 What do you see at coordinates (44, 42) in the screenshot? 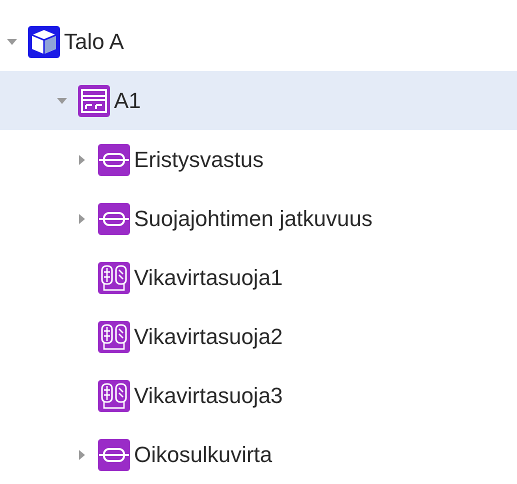
I see `cube-icon` at bounding box center [44, 42].